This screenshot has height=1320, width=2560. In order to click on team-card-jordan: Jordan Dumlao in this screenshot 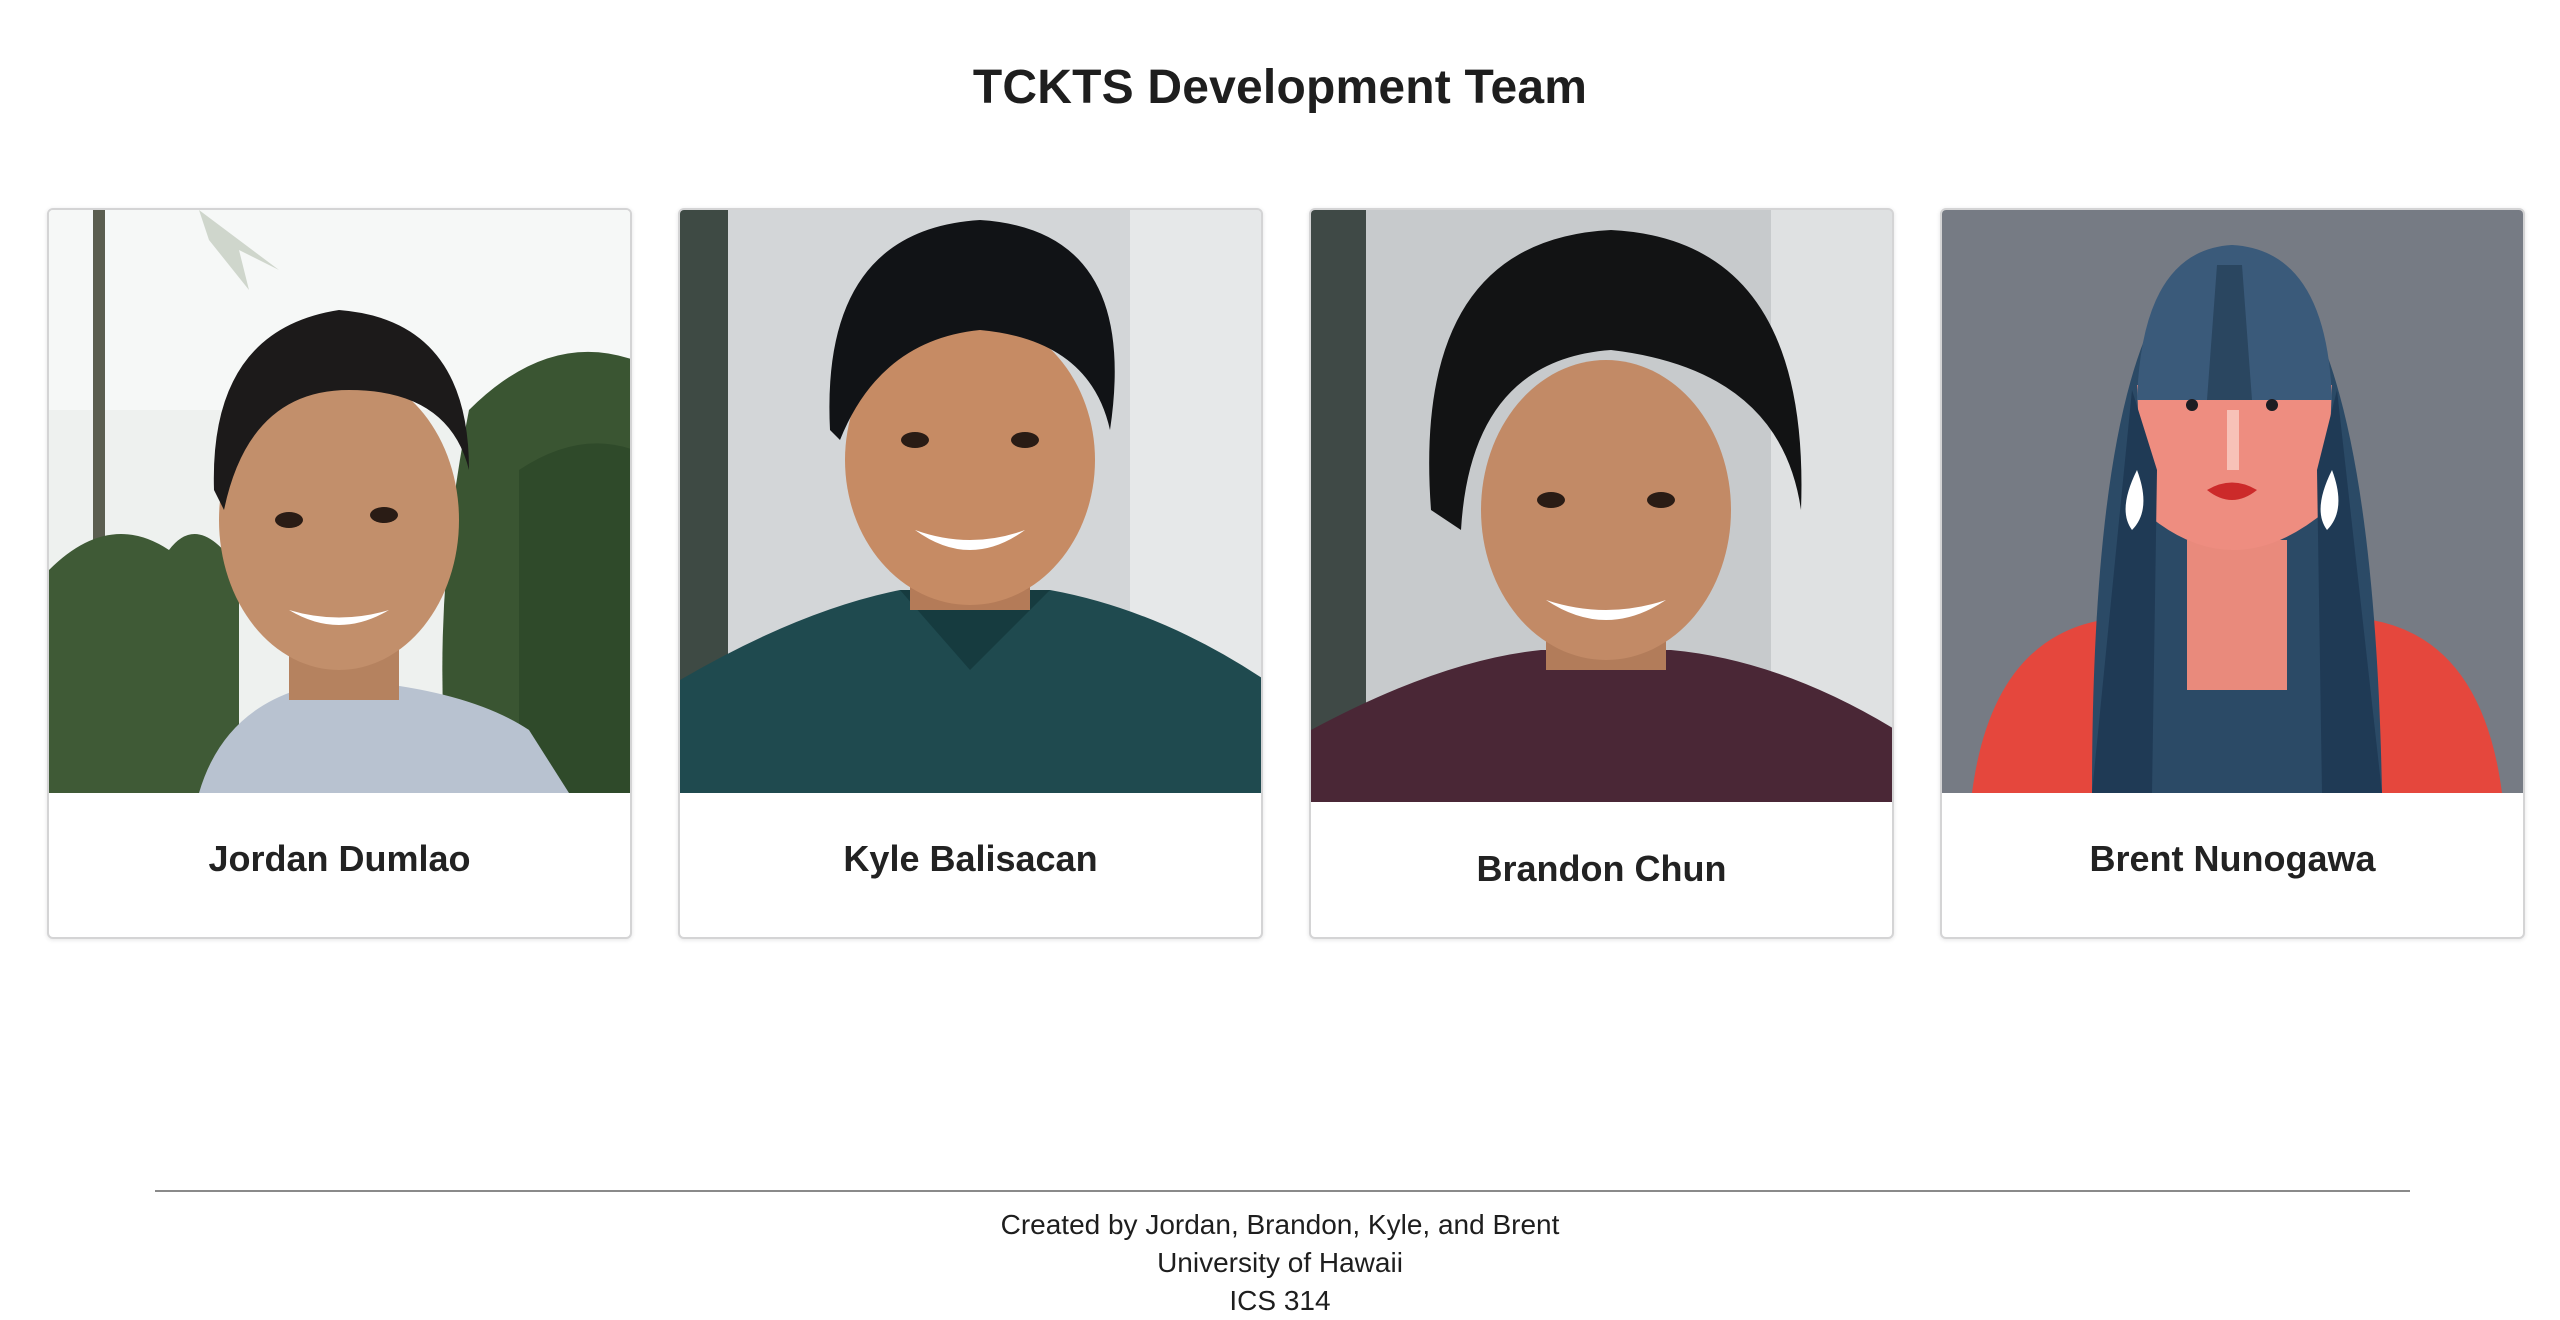, I will do `click(339, 573)`.